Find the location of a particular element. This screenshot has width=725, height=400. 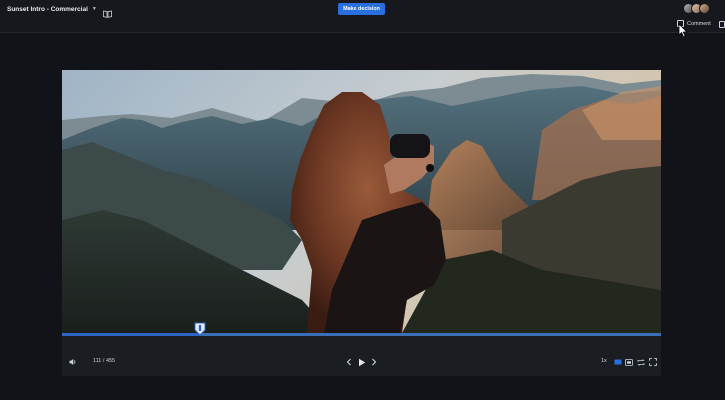

panel-icon is located at coordinates (722, 24).